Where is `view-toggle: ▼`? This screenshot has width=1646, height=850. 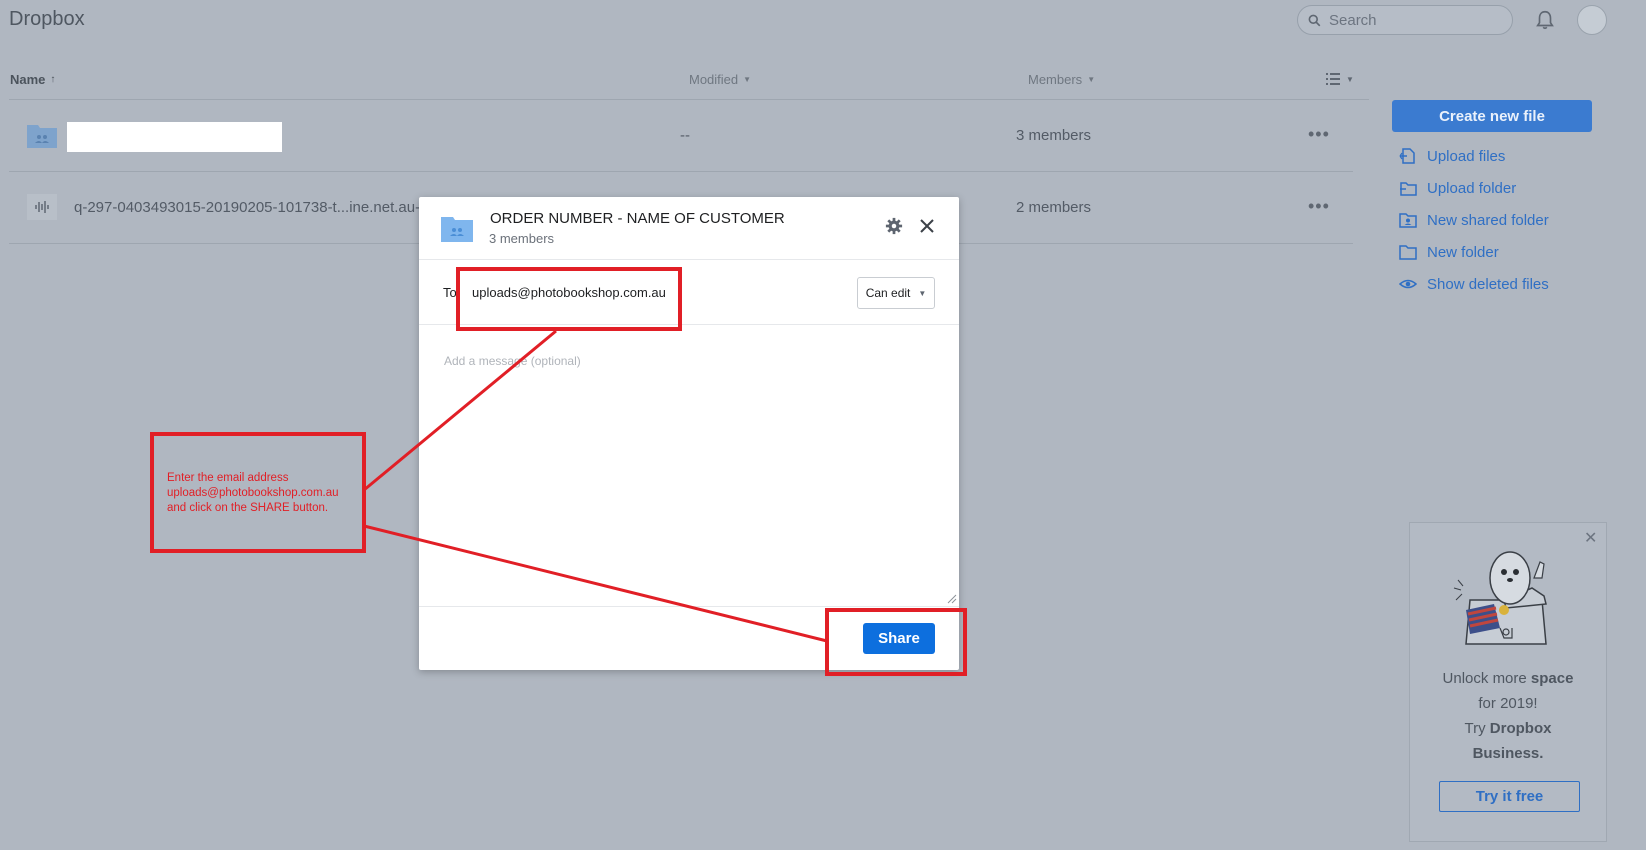 view-toggle: ▼ is located at coordinates (1340, 79).